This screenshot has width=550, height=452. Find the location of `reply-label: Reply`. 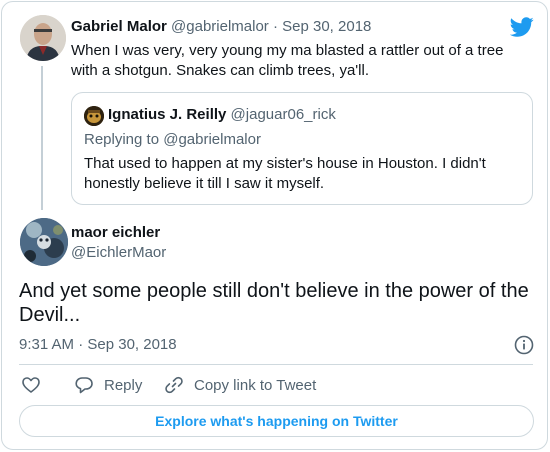

reply-label: Reply is located at coordinates (123, 385).